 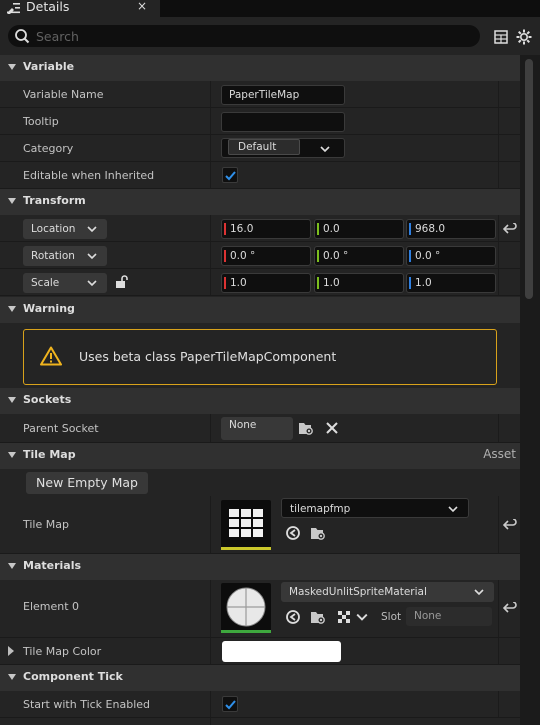 What do you see at coordinates (11, 651) in the screenshot?
I see `expand-arrow-icon` at bounding box center [11, 651].